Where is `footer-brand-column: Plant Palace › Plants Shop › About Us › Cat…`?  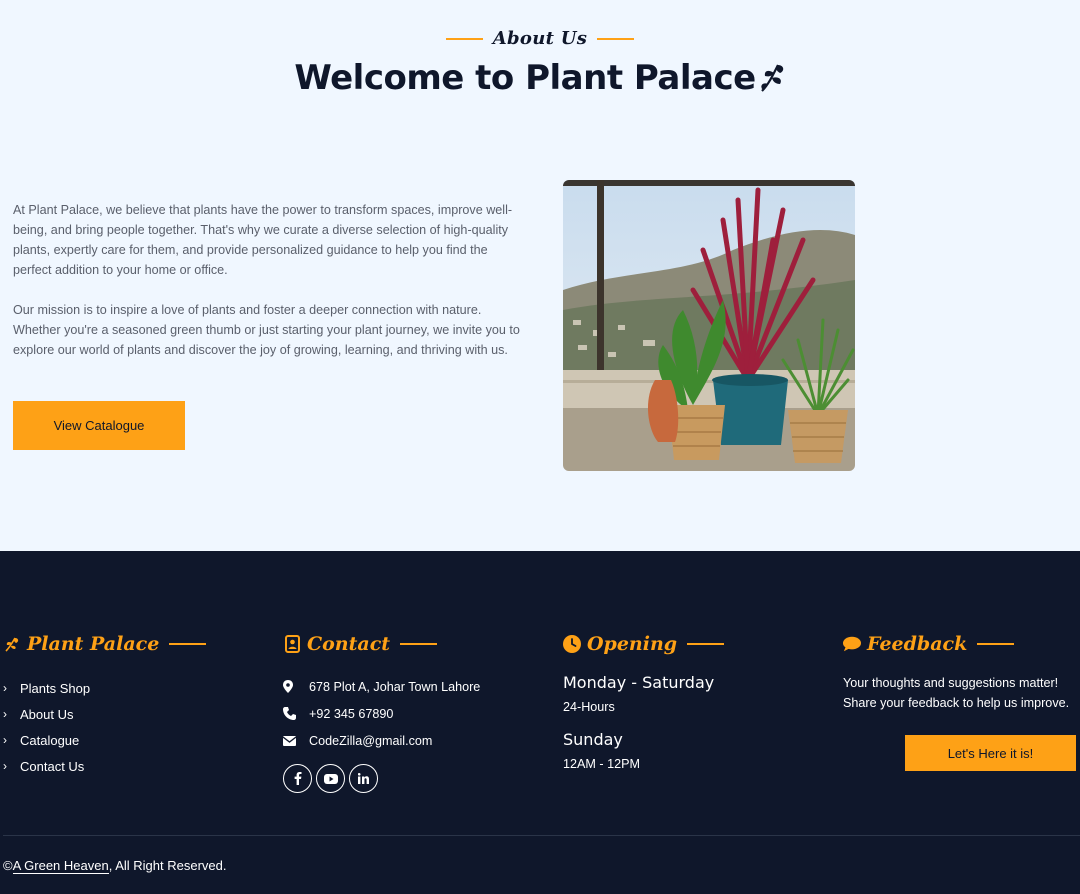
footer-brand-column: Plant Palace › Plants Shop › About Us › Cat… is located at coordinates (133, 704).